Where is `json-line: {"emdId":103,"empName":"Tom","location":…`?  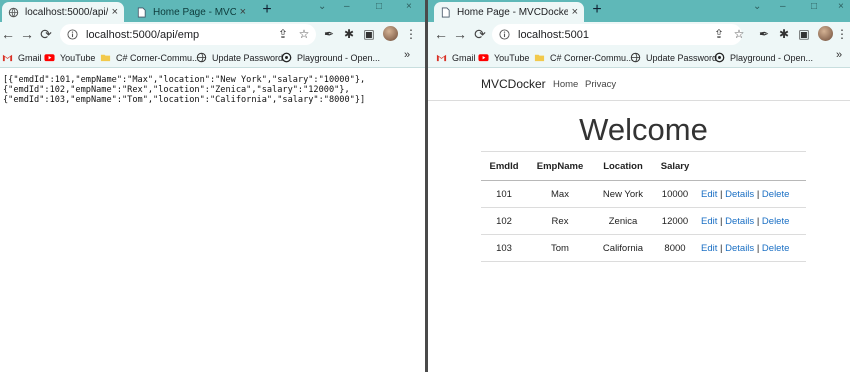
json-line: {"emdId":103,"empName":"Tom","location":… is located at coordinates (184, 100).